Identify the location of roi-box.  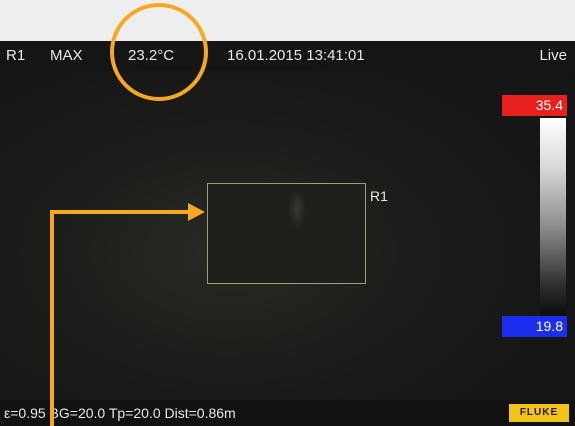
(286, 233).